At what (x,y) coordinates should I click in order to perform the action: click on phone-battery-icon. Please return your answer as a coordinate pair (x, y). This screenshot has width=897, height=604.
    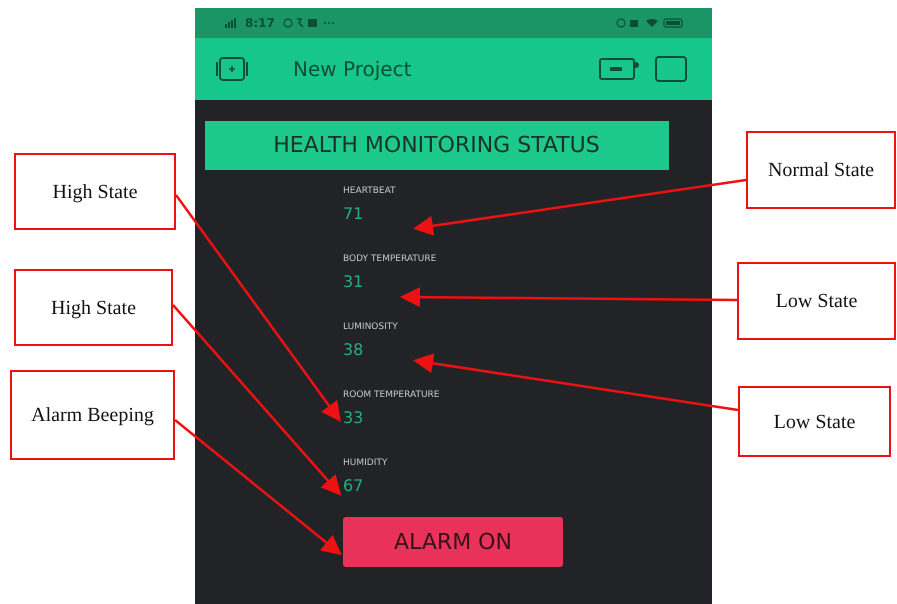
    Looking at the image, I should click on (673, 23).